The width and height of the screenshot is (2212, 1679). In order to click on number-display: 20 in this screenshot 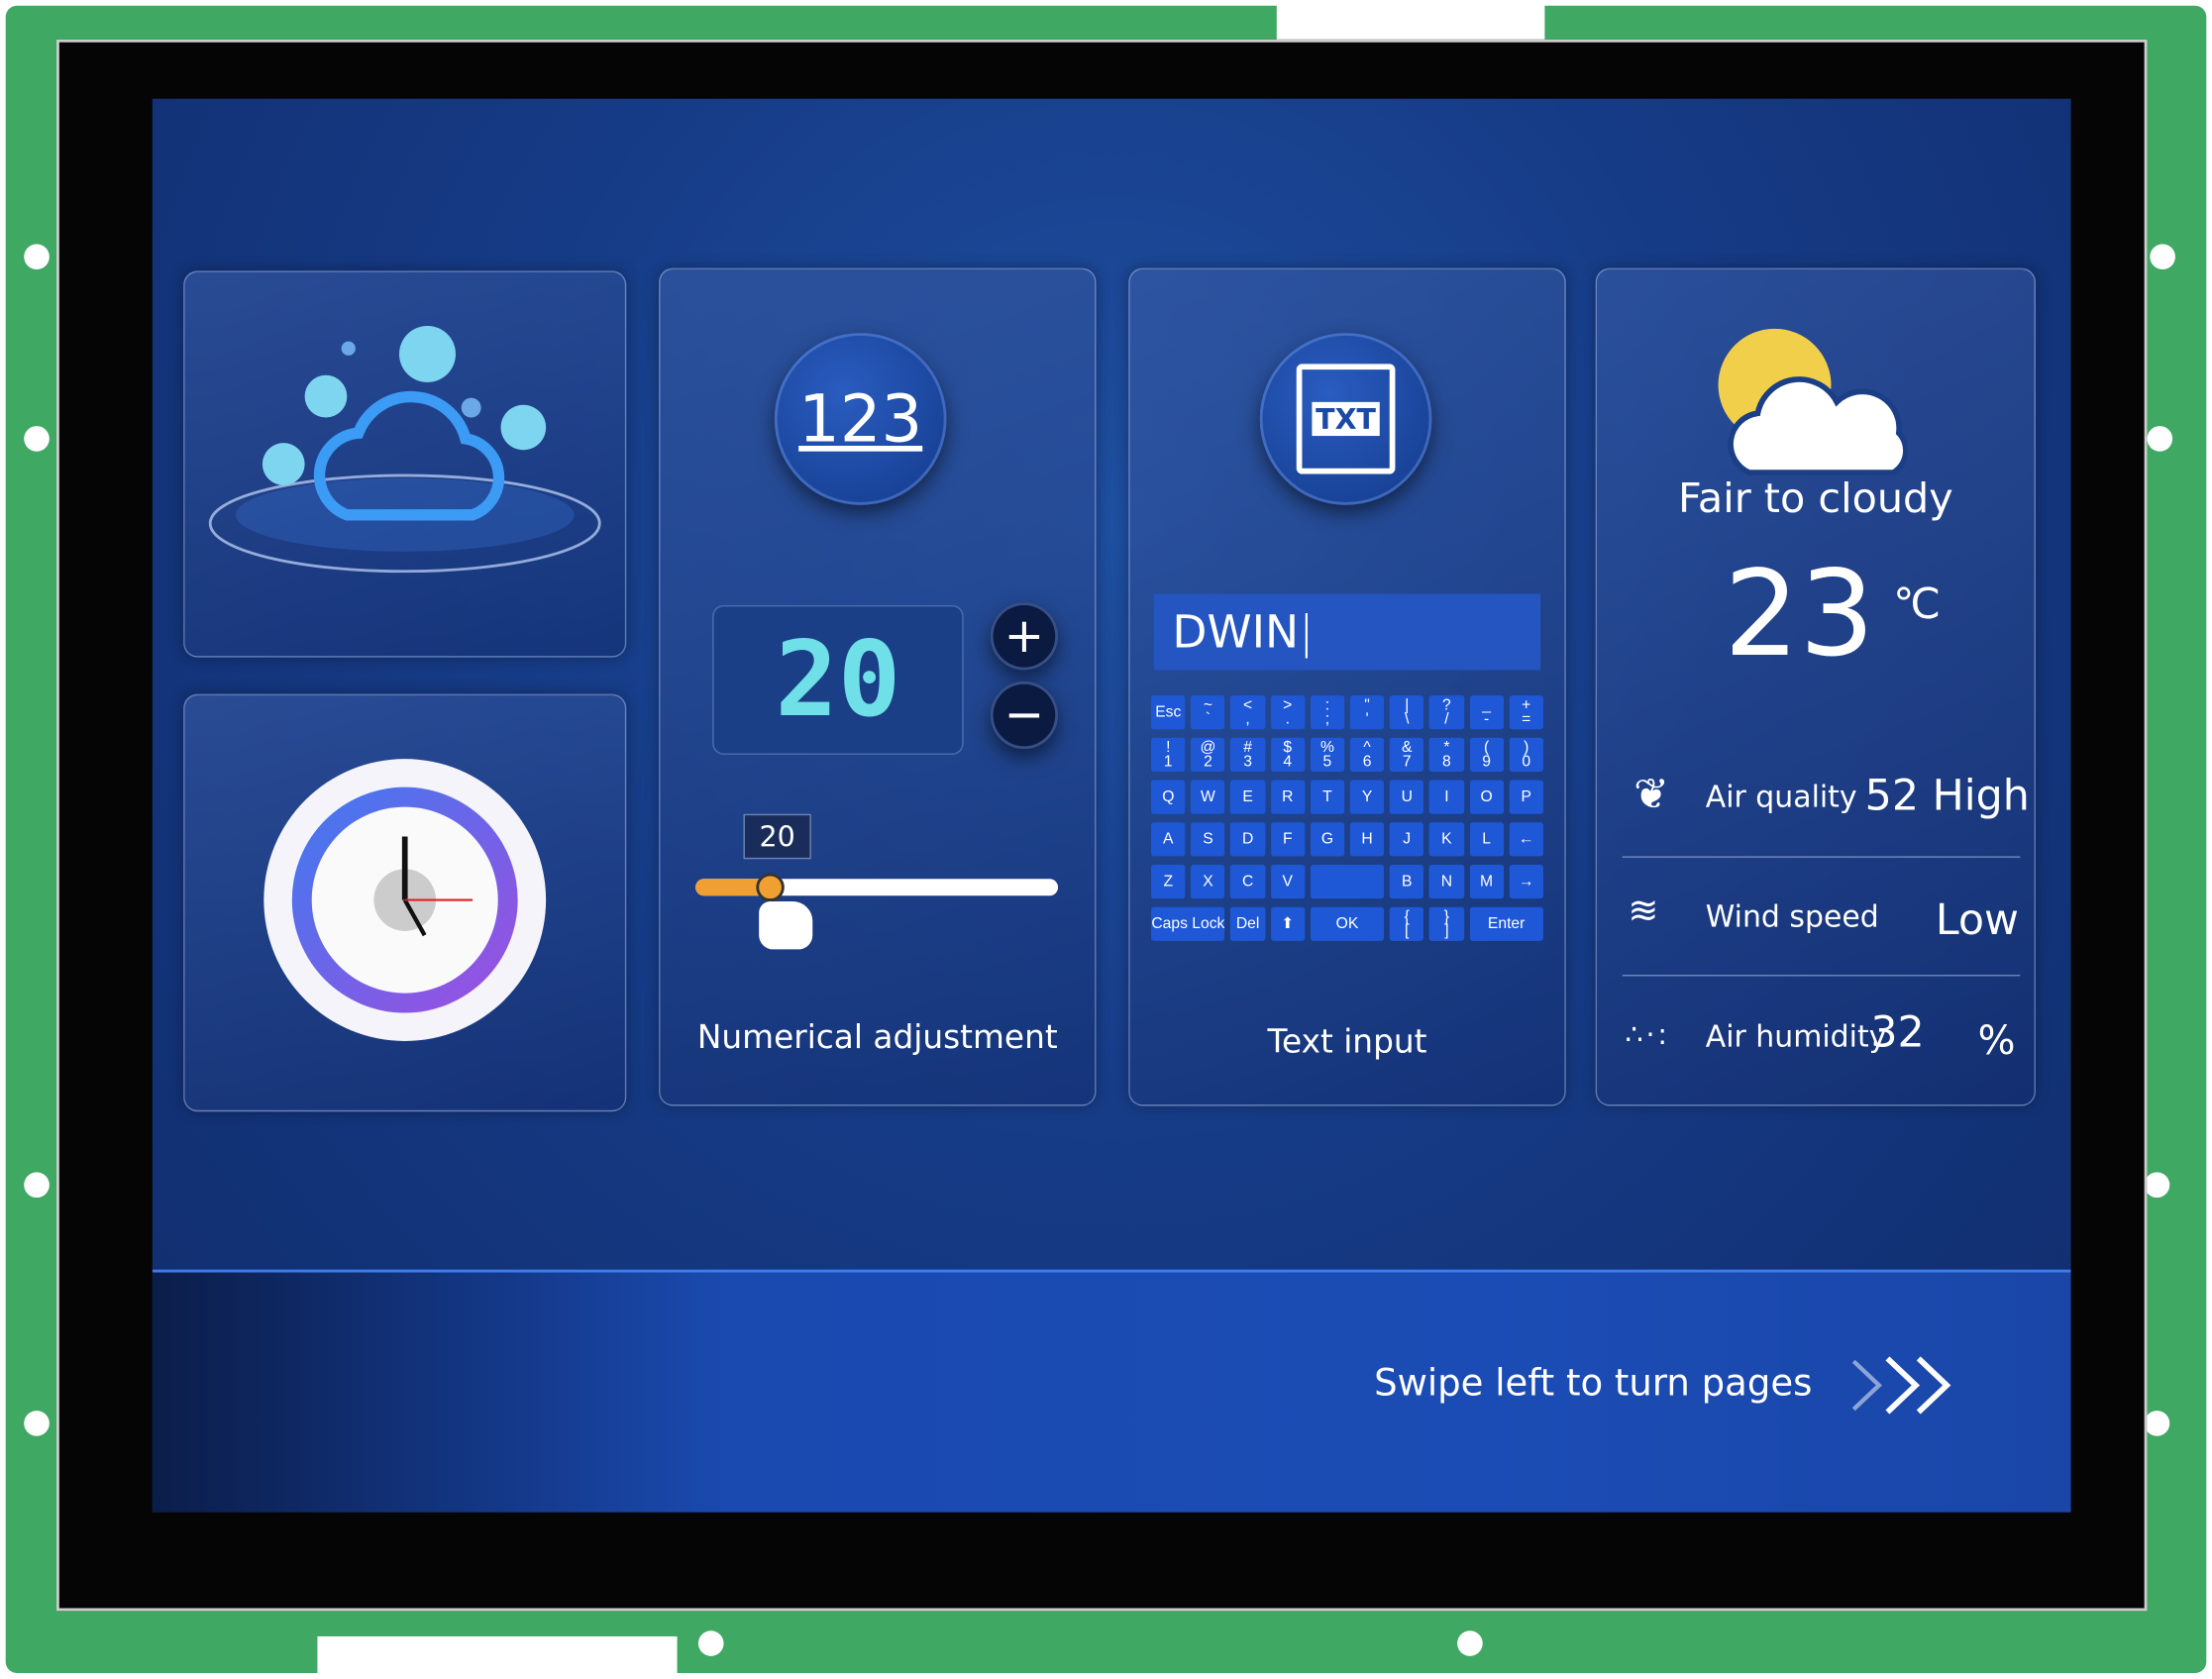, I will do `click(838, 679)`.